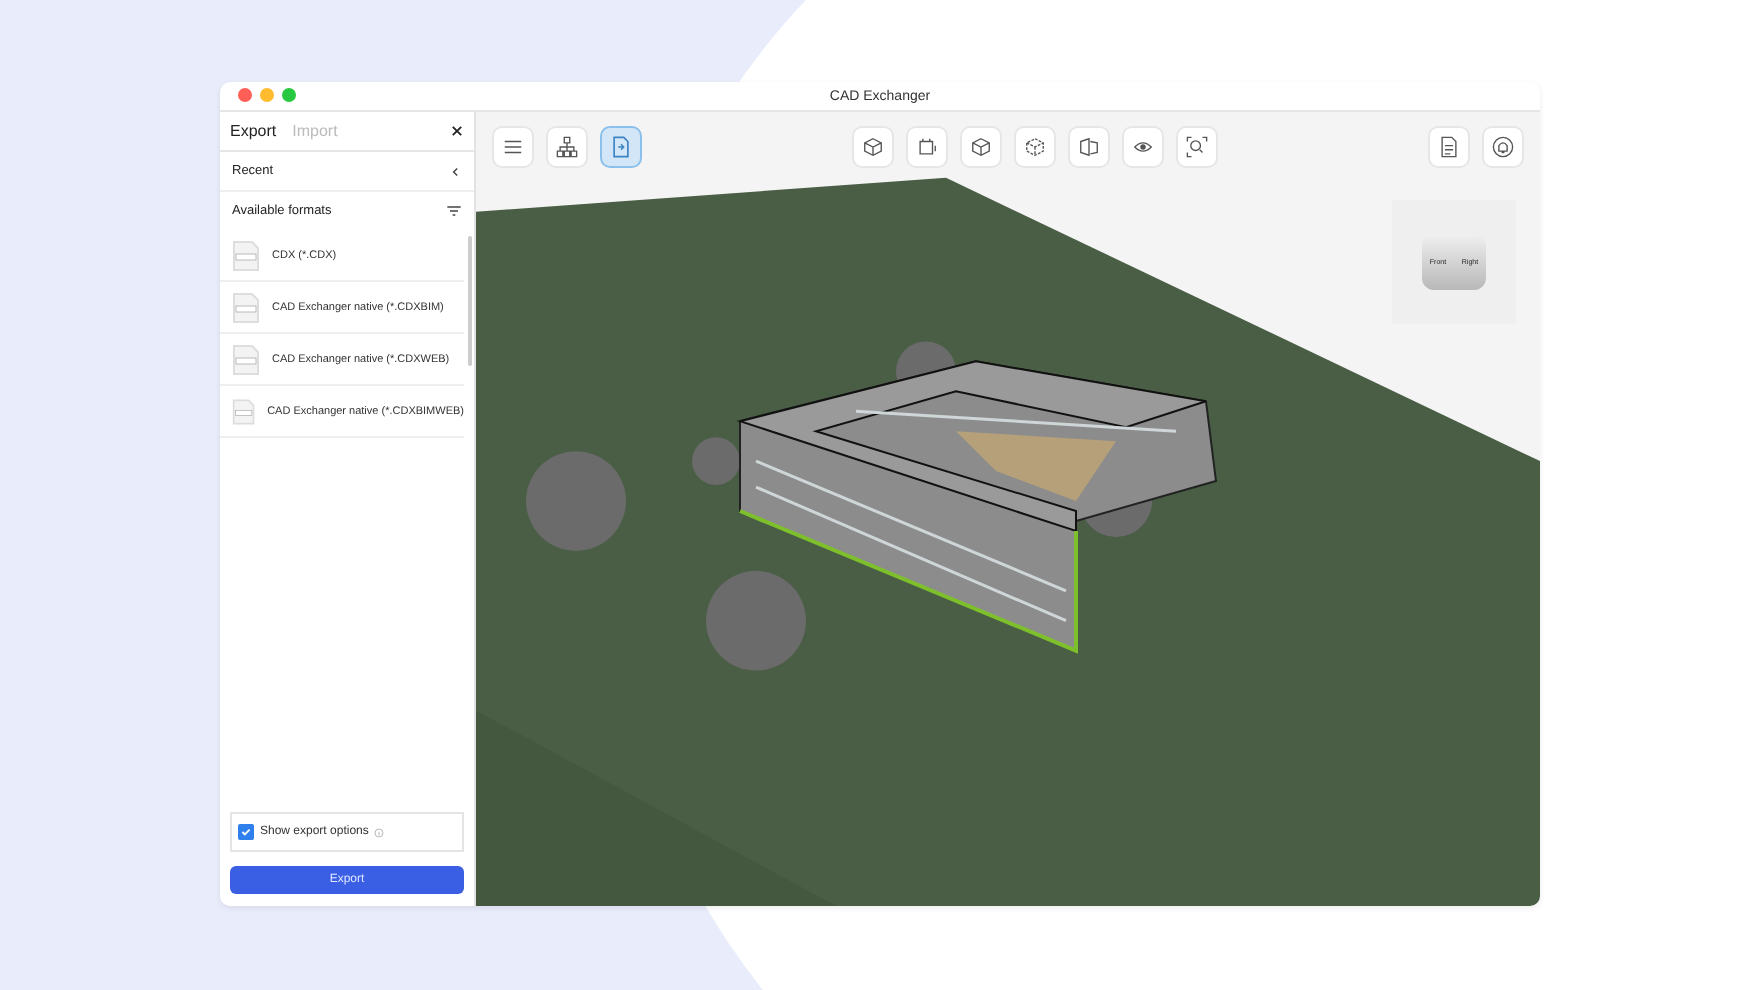  I want to click on close-icon, so click(457, 131).